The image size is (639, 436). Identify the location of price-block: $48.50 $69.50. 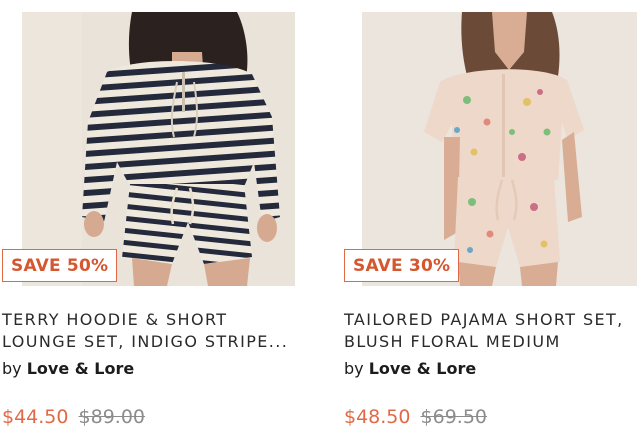
(415, 417).